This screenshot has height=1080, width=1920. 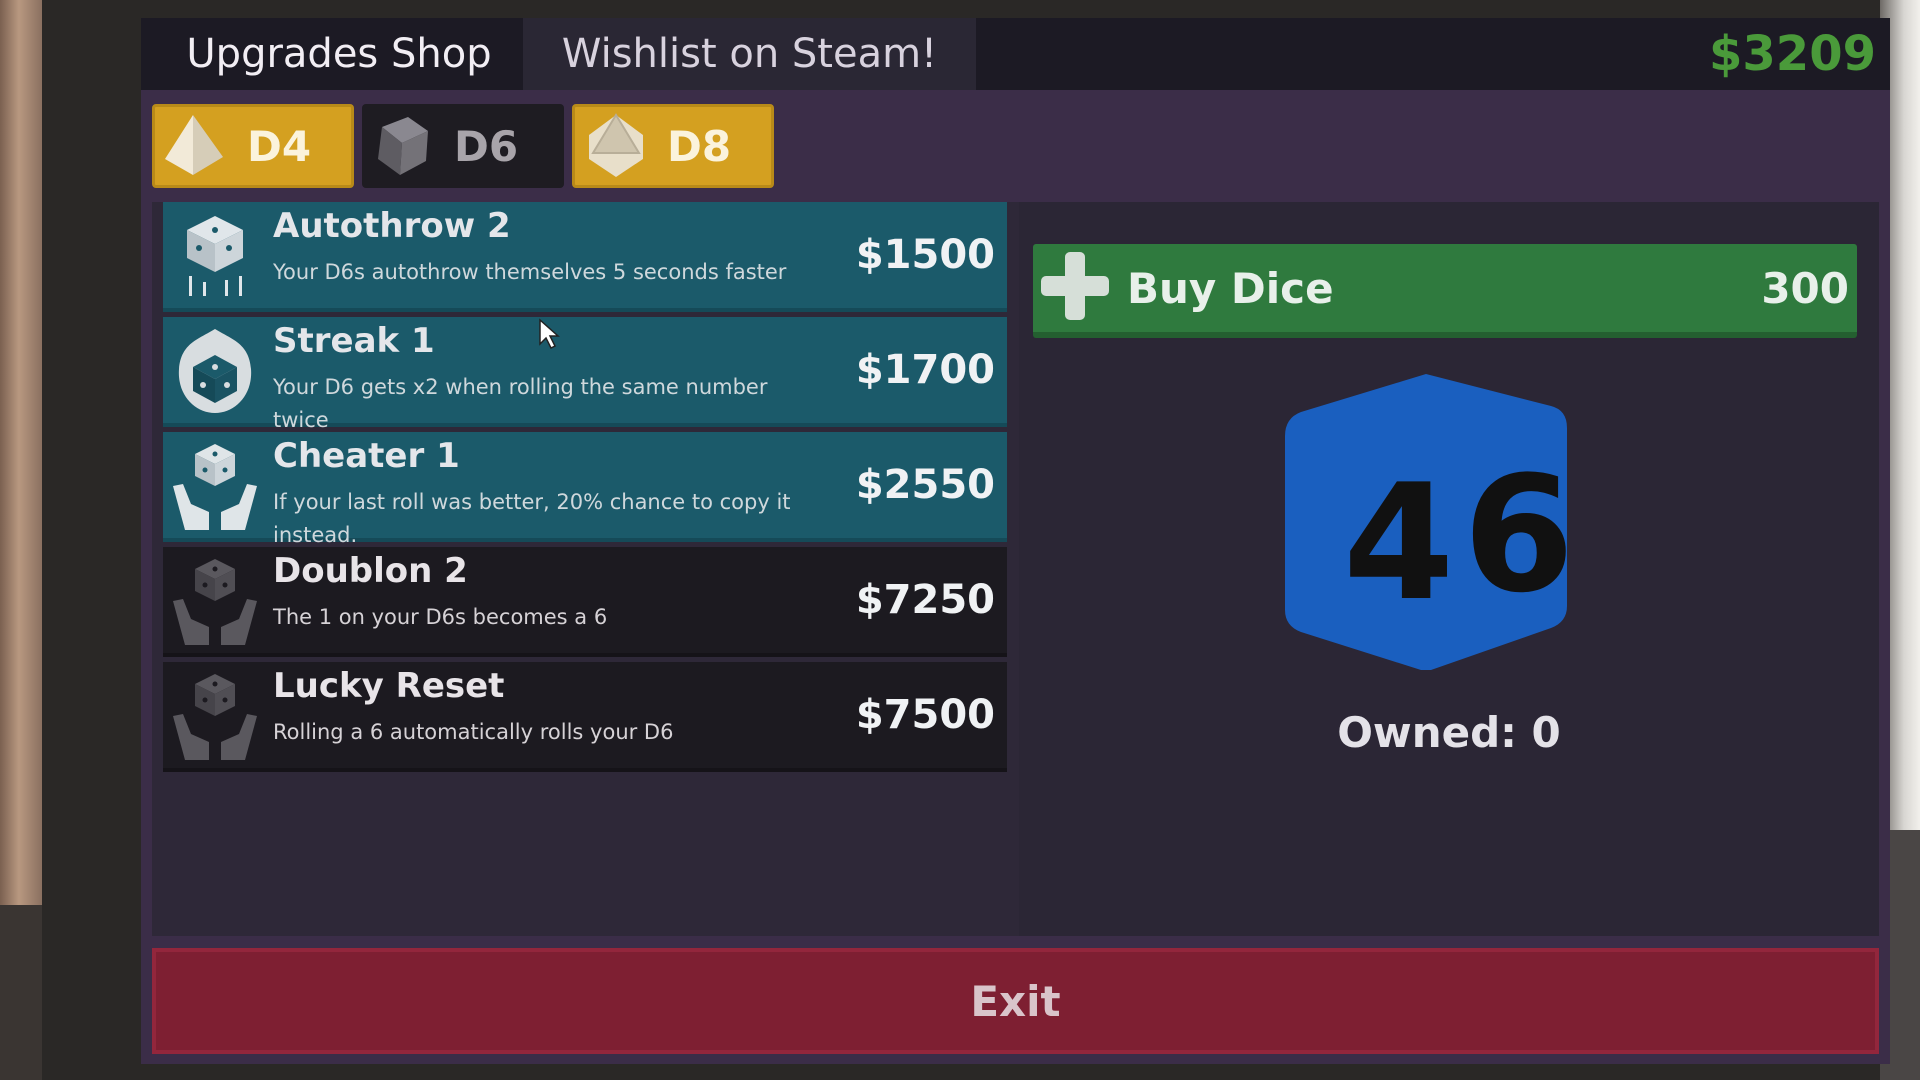 I want to click on money-counter: $3209, so click(x=1792, y=54).